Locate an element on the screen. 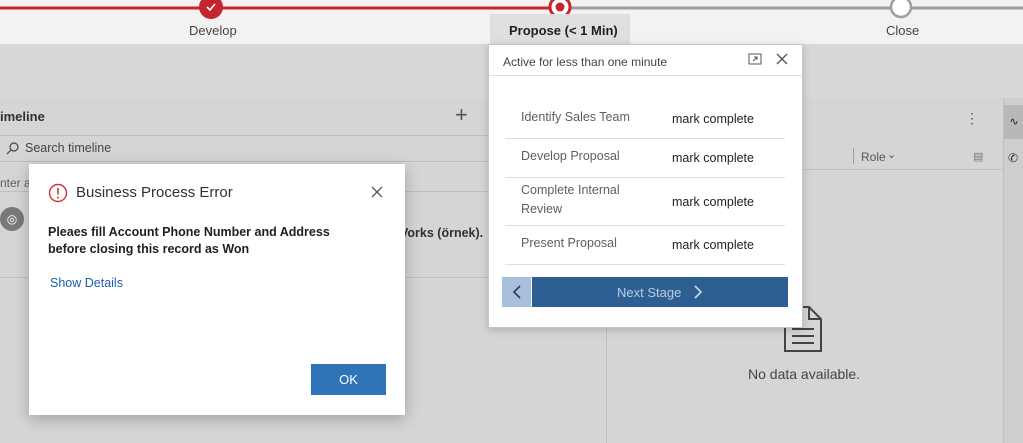 This screenshot has height=443, width=1023. chevron-right-icon is located at coordinates (698, 292).